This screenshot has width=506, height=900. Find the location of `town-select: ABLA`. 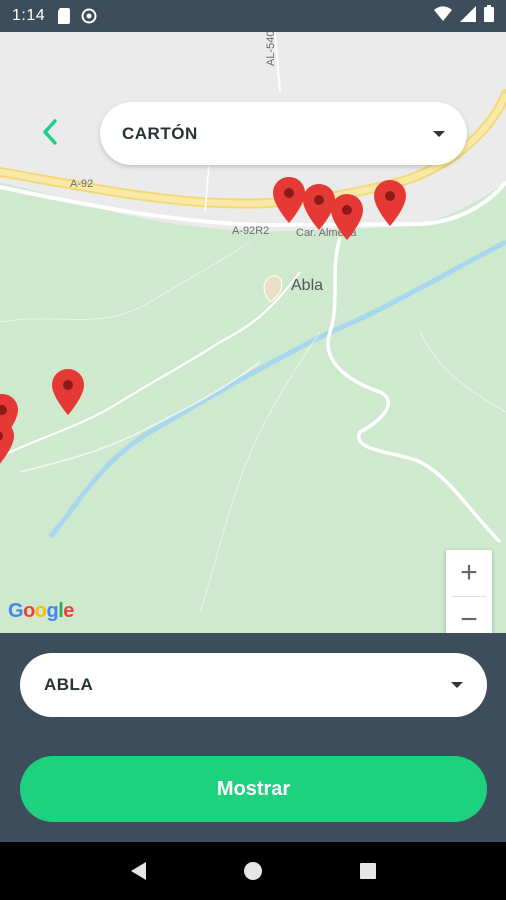

town-select: ABLA is located at coordinates (253, 685).